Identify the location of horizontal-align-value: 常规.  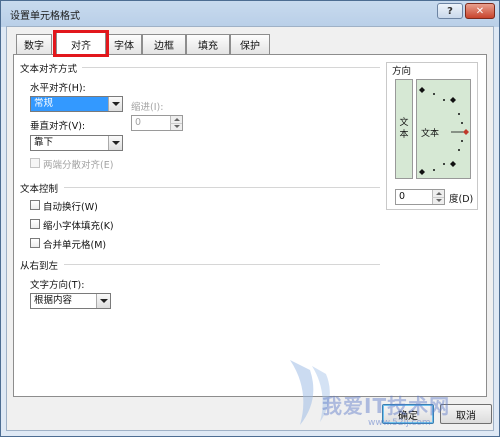
(69, 104).